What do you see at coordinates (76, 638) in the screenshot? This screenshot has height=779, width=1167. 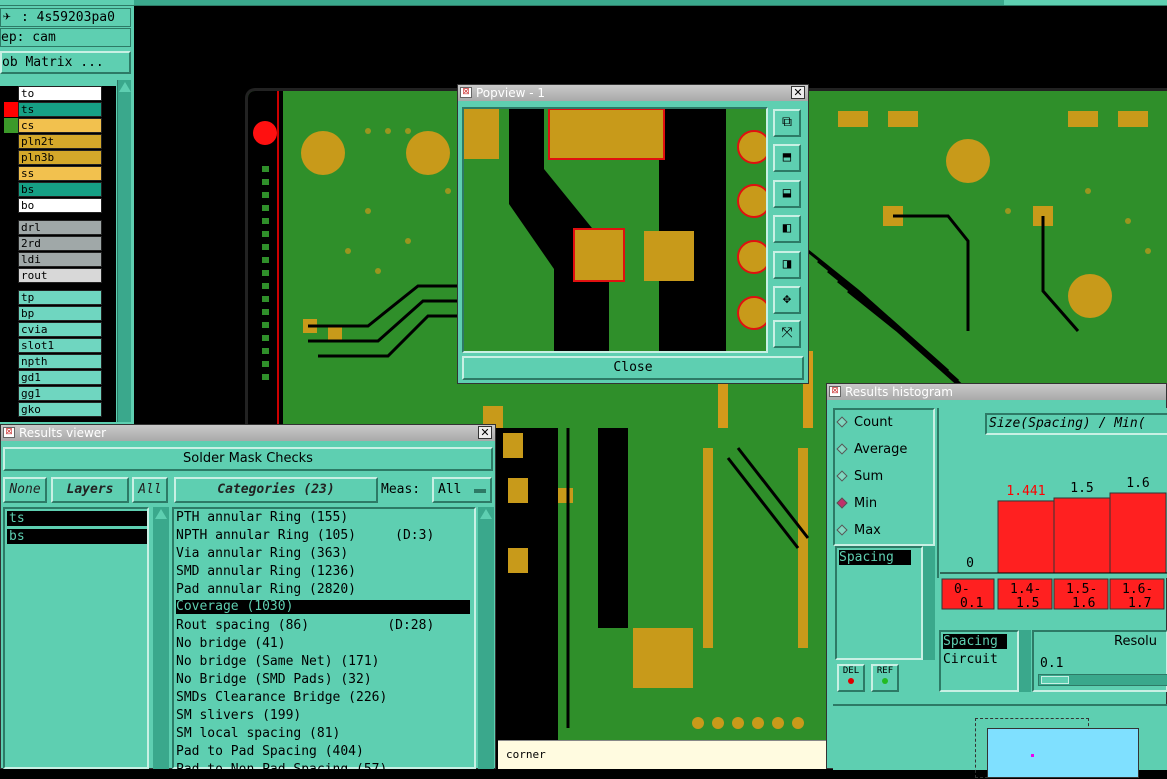 I see `result-layers-list: ts bs` at bounding box center [76, 638].